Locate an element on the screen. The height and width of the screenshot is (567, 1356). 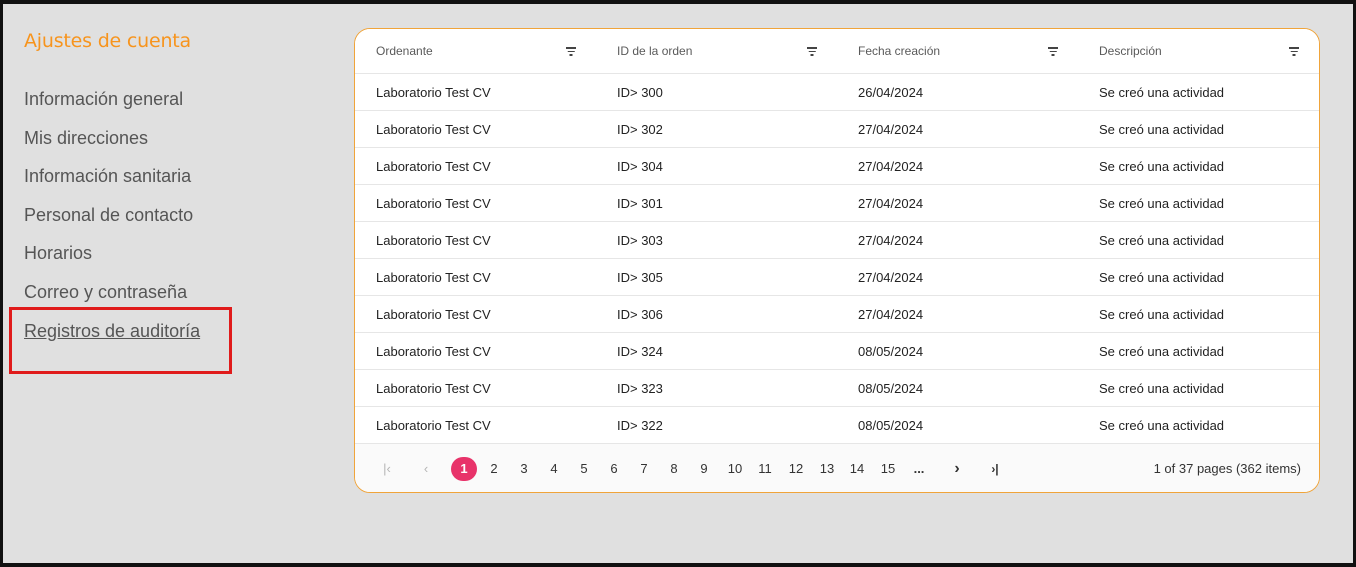
column-header-ordenante: Ordenante is located at coordinates (486, 51).